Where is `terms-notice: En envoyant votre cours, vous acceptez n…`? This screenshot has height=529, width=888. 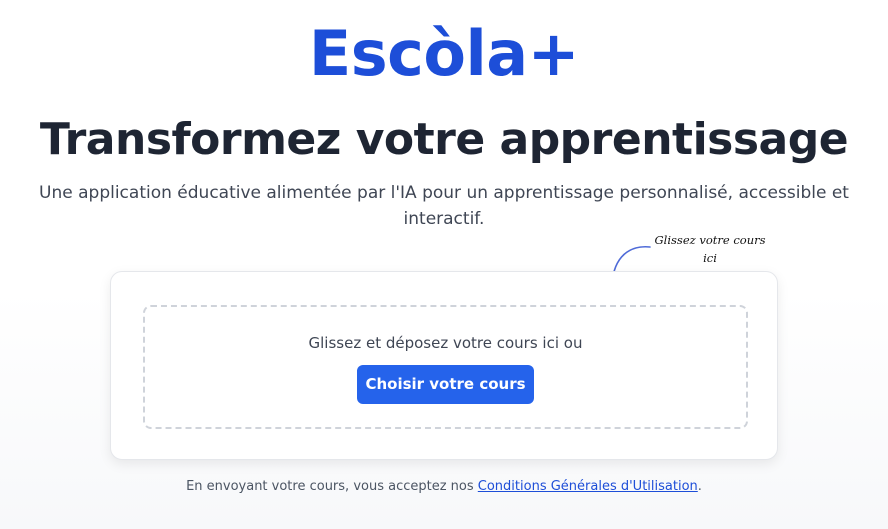
terms-notice: En envoyant votre cours, vous acceptez n… is located at coordinates (444, 487).